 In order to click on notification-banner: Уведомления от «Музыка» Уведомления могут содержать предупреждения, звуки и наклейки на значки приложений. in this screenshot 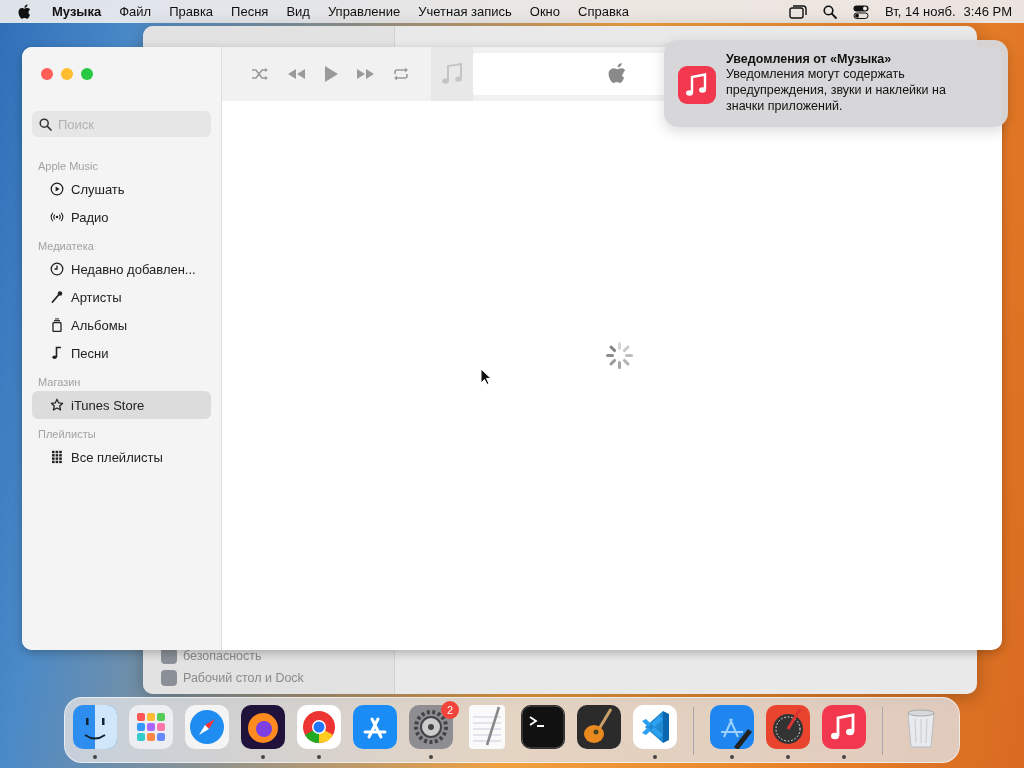, I will do `click(836, 83)`.